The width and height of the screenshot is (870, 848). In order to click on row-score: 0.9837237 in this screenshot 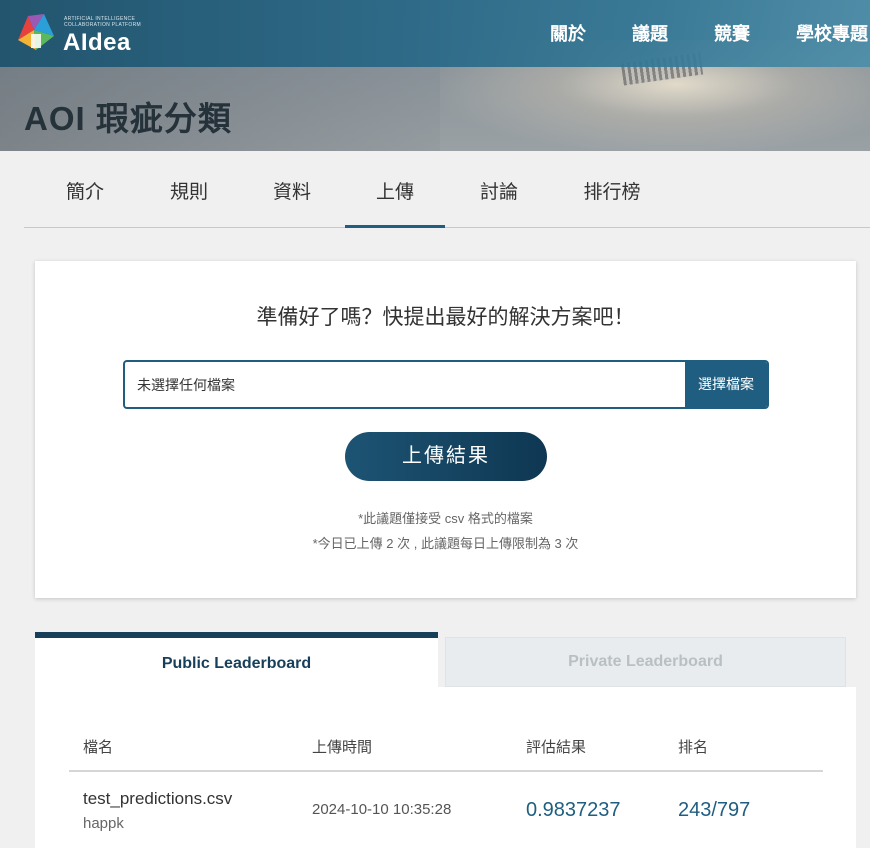, I will do `click(573, 810)`.